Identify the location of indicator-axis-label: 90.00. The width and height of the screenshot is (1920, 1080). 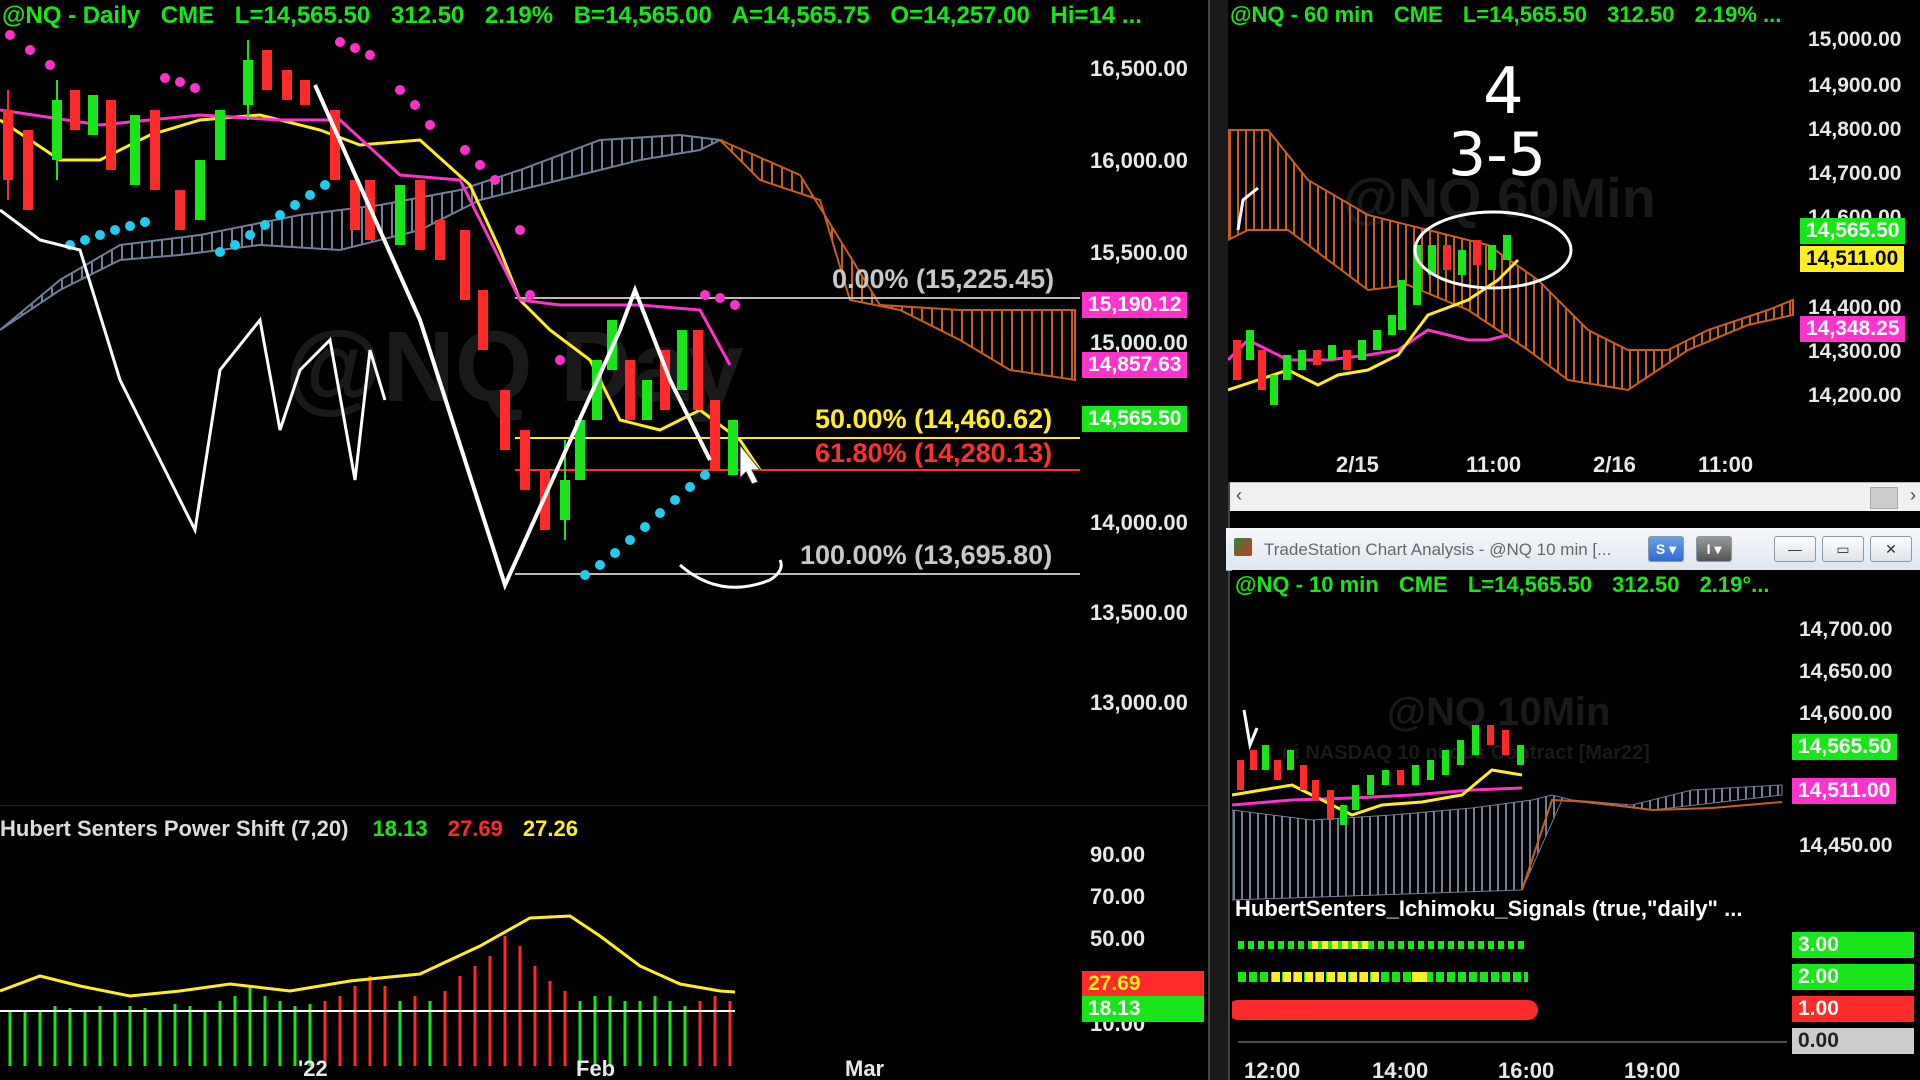
(1118, 854).